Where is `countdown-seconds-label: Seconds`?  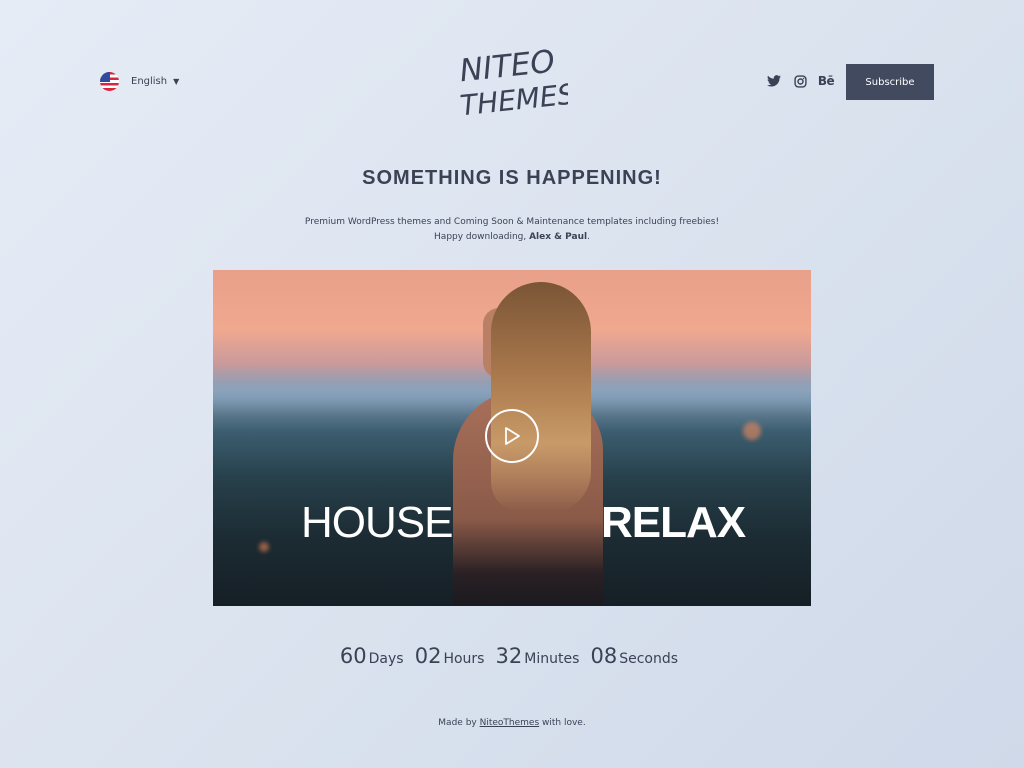
countdown-seconds-label: Seconds is located at coordinates (649, 659).